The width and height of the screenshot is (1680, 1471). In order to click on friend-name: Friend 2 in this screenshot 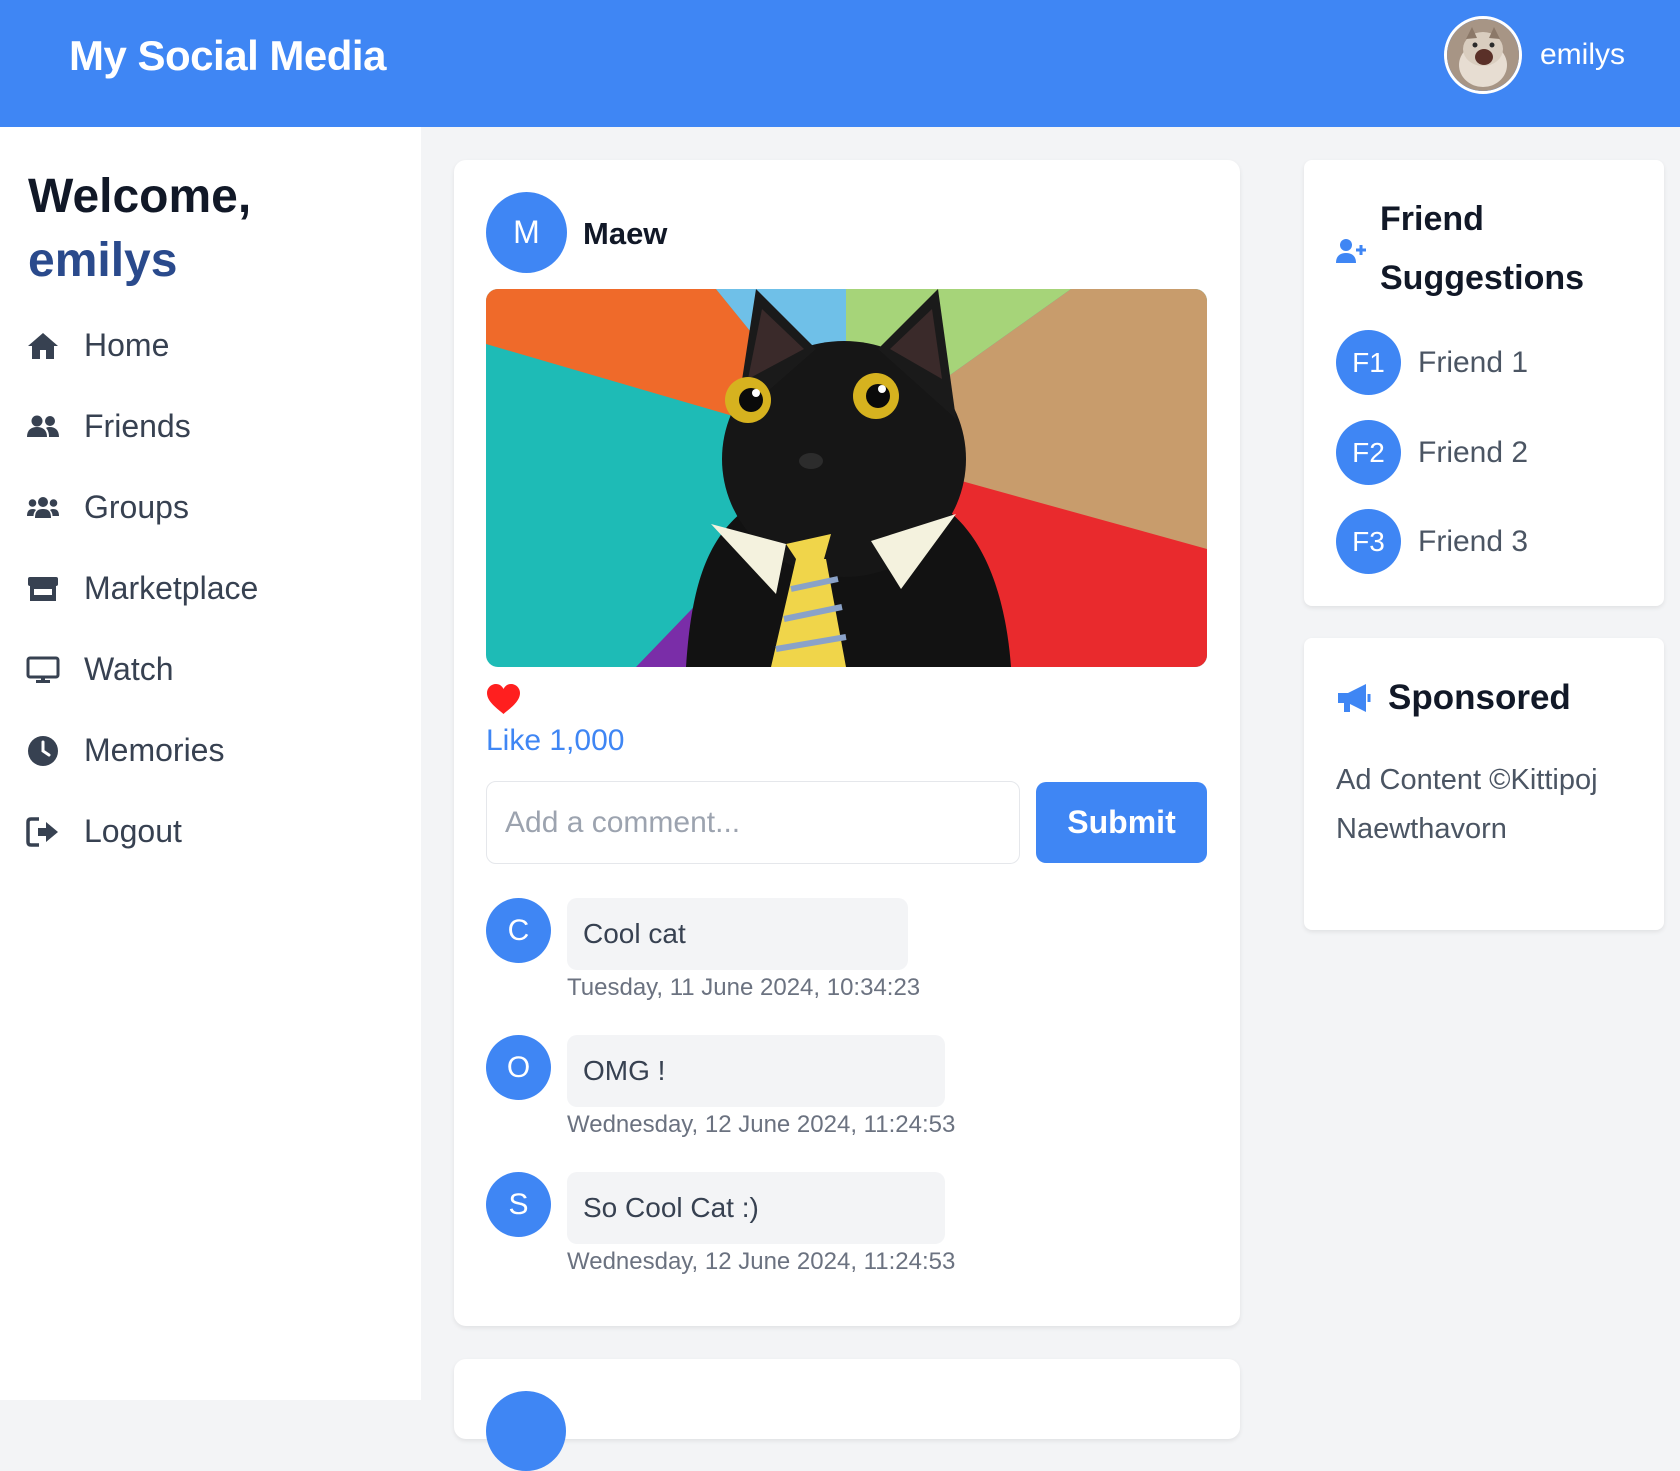, I will do `click(1473, 452)`.